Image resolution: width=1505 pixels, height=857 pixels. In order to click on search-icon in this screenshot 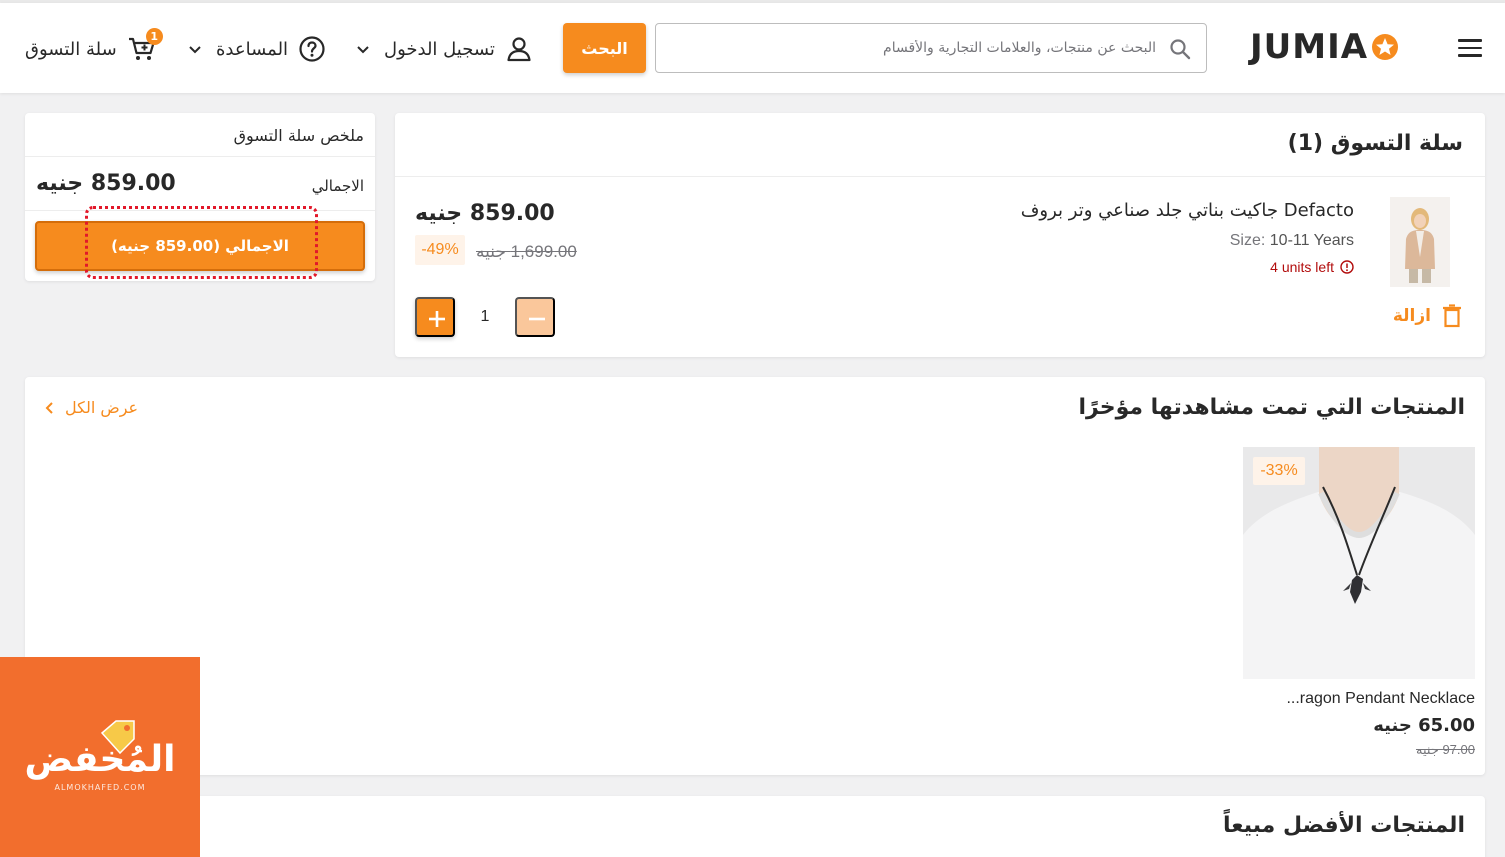, I will do `click(1180, 49)`.